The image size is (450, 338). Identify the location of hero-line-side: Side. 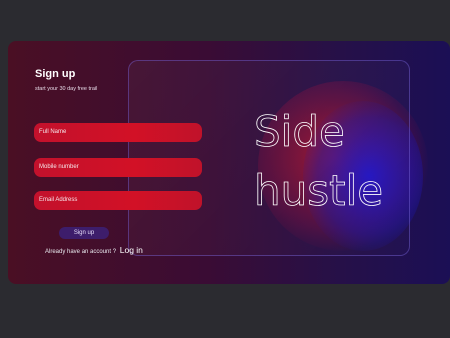
(299, 132).